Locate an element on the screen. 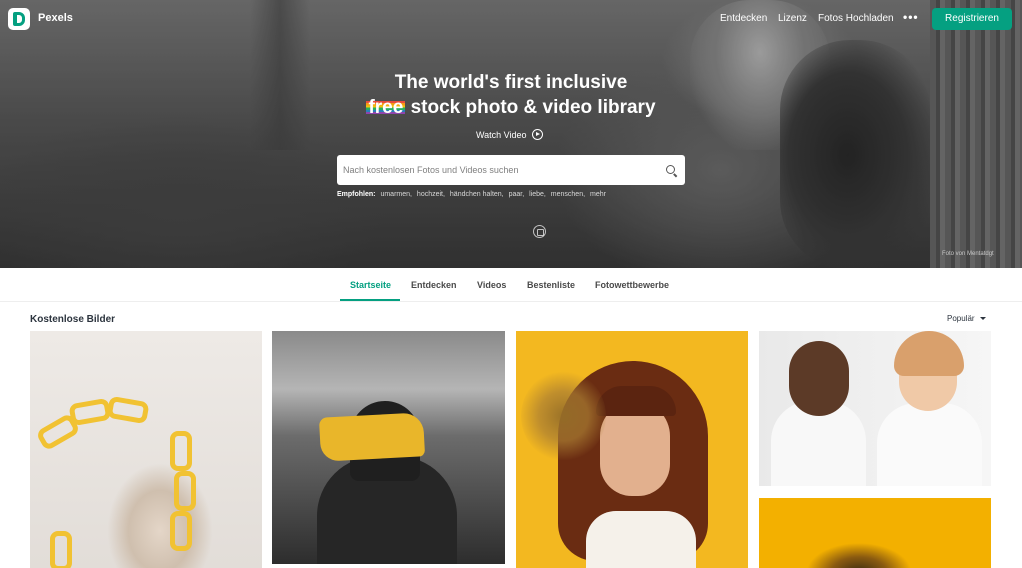 The height and width of the screenshot is (568, 1022). nav-license-link: Lizenz is located at coordinates (792, 18).